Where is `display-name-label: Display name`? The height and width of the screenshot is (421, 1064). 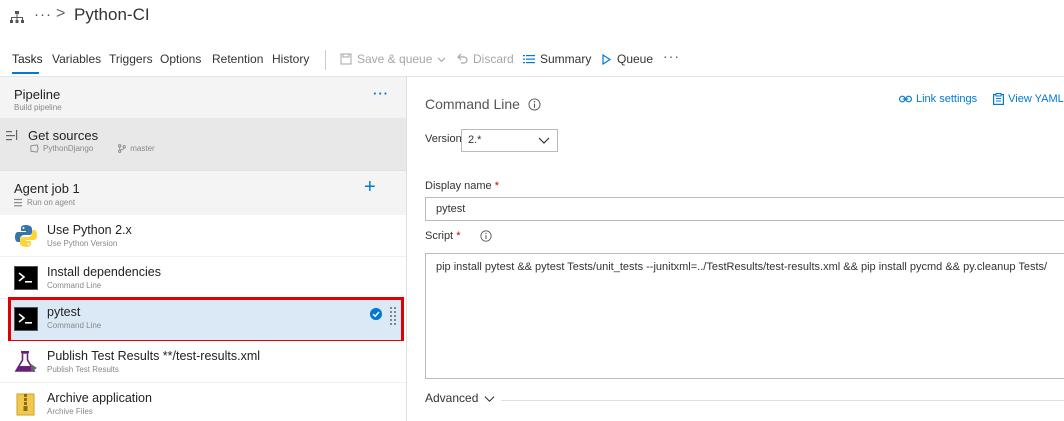
display-name-label: Display name is located at coordinates (458, 186).